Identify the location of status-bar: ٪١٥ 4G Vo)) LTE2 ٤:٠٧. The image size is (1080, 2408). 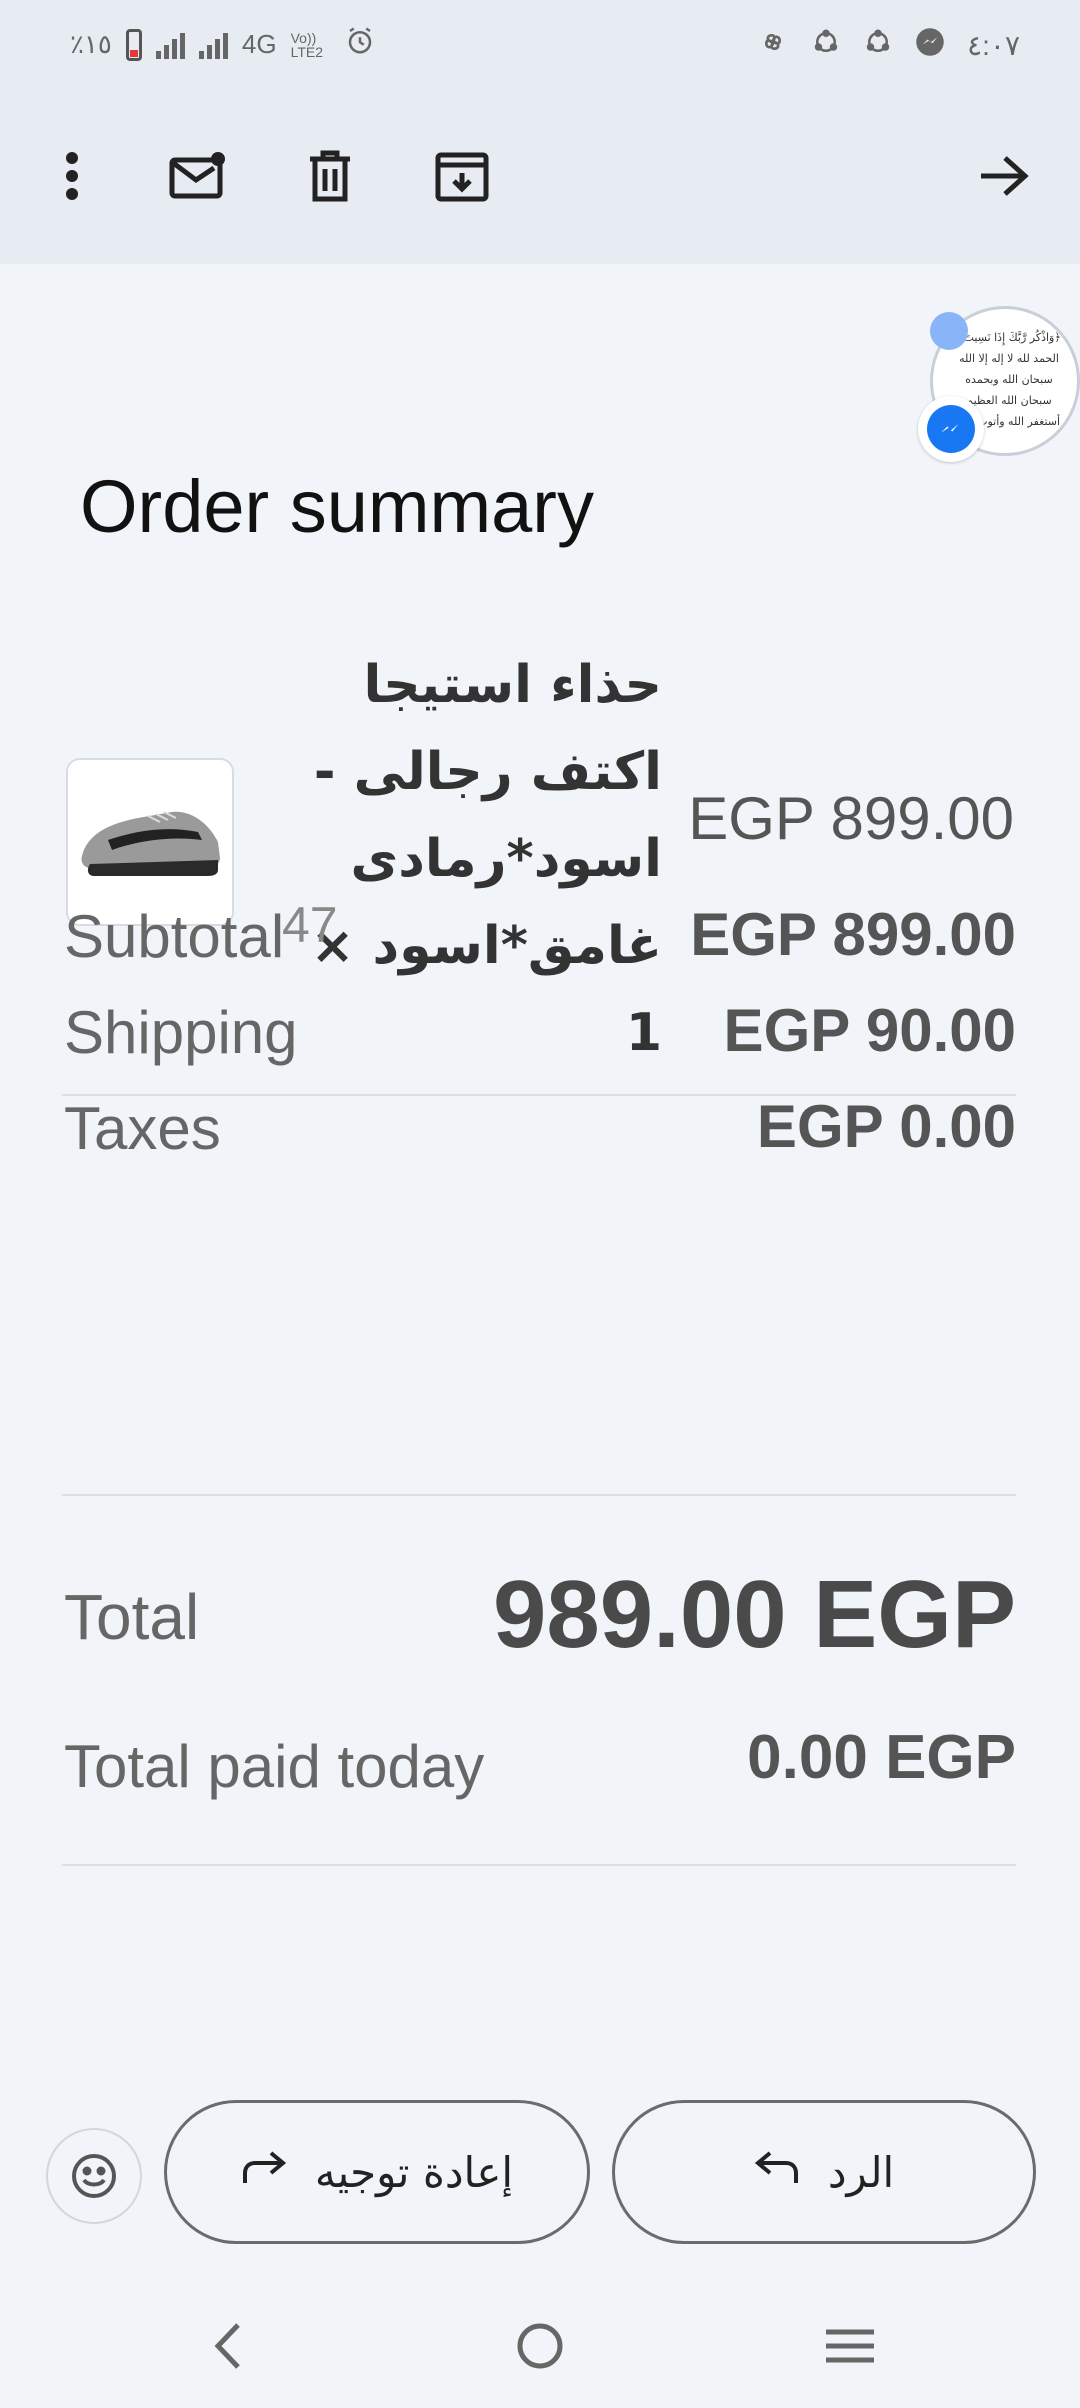
(540, 44).